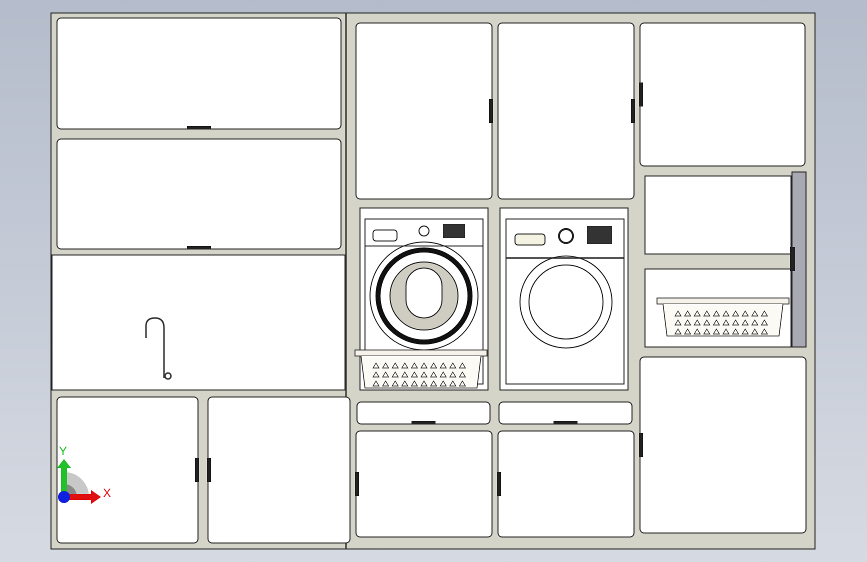 This screenshot has height=562, width=867. I want to click on axis-triad-icon, so click(79, 481).